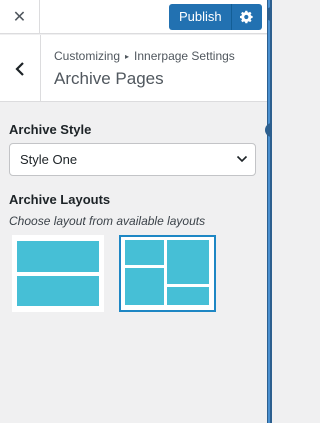  What do you see at coordinates (132, 159) in the screenshot?
I see `archive-style-select: Style One` at bounding box center [132, 159].